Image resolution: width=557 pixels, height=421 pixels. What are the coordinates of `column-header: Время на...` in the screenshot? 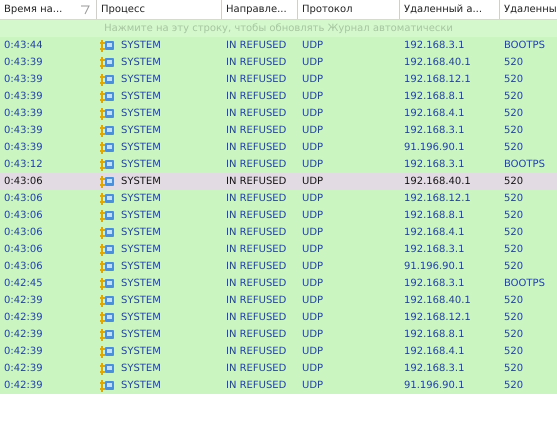 It's located at (48, 9).